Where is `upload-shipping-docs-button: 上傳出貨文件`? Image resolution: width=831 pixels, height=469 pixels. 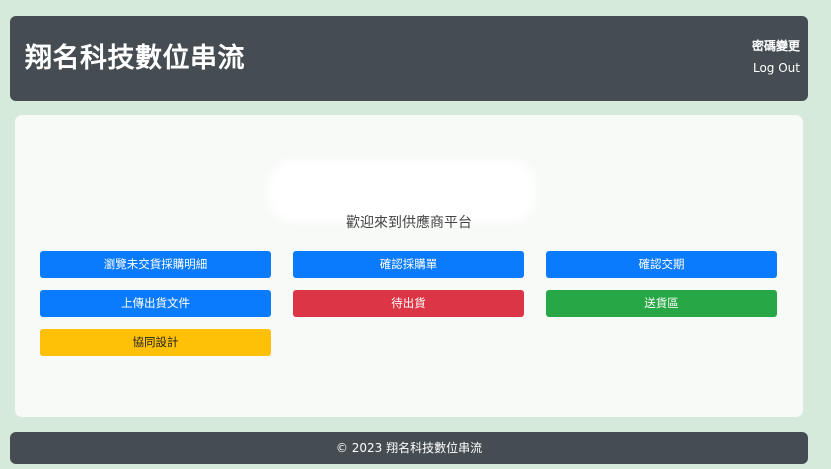
upload-shipping-docs-button: 上傳出貨文件 is located at coordinates (155, 303).